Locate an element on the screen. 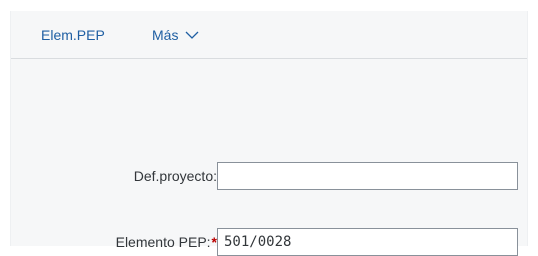  def-proyecto-label-text: Def.proyecto: is located at coordinates (175, 176).